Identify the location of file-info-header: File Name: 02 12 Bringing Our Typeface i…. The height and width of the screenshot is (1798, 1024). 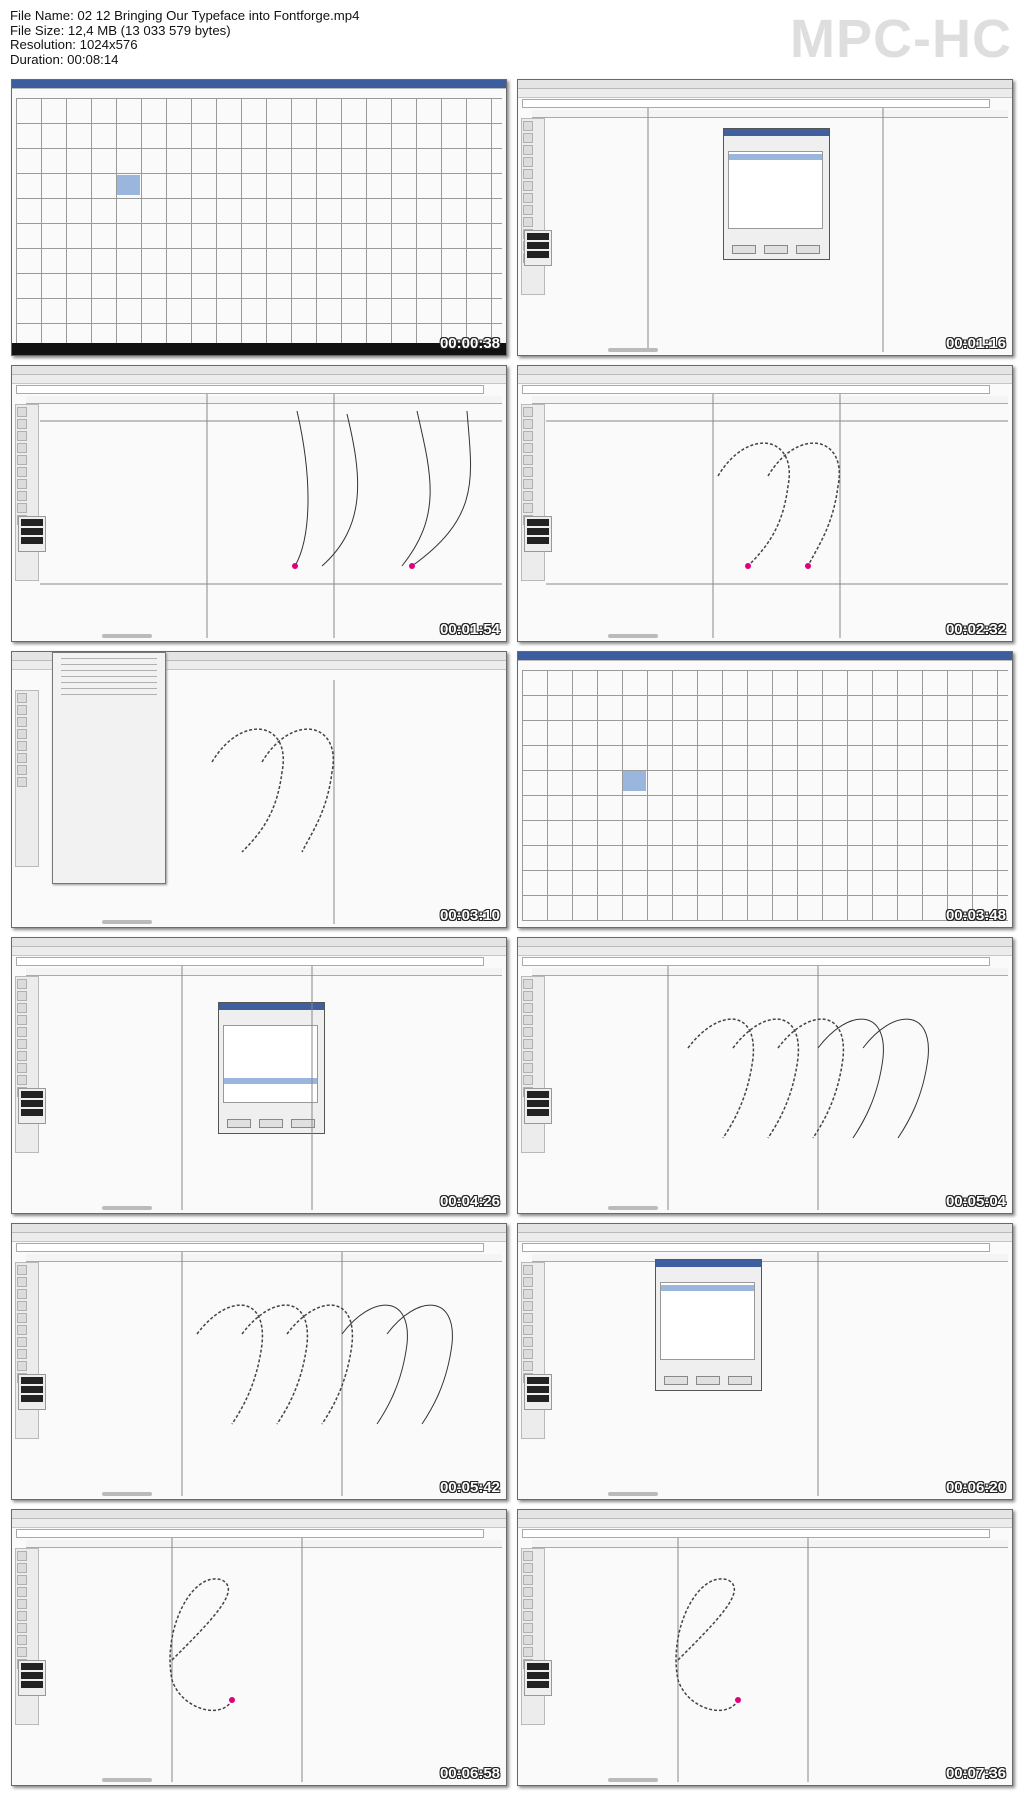
(185, 37).